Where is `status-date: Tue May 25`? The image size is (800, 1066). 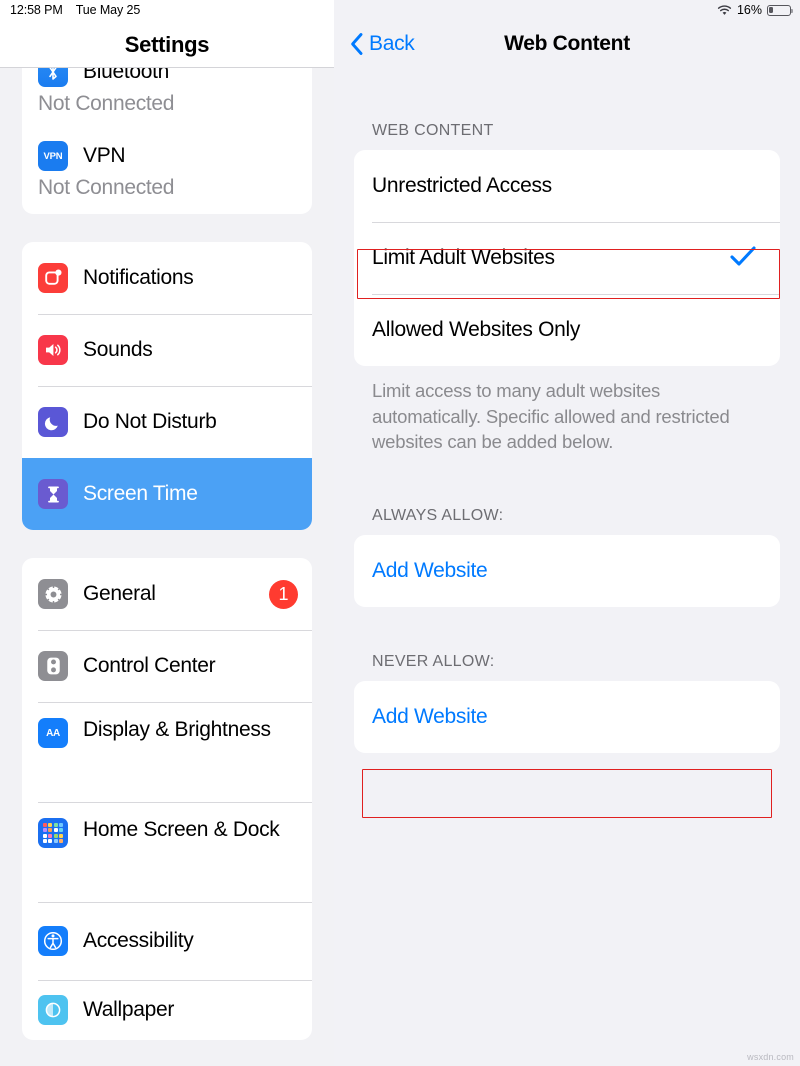
status-date: Tue May 25 is located at coordinates (108, 10).